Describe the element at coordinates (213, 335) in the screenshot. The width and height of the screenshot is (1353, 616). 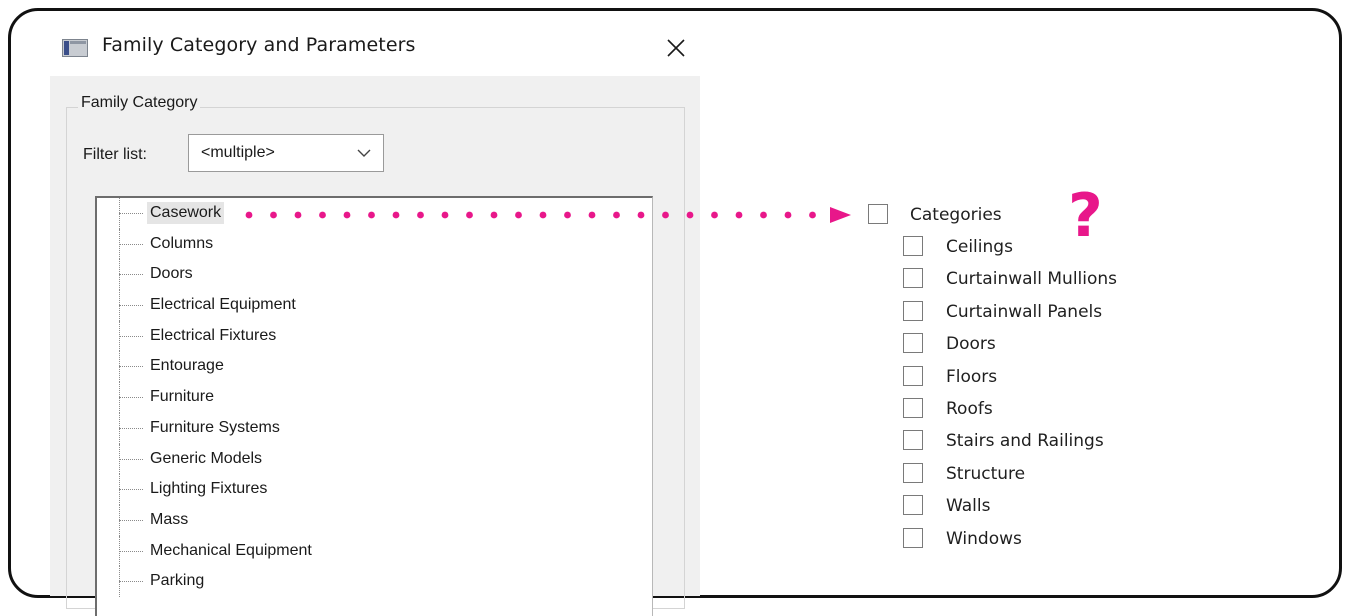
I see `tree-item-label: Electrical Fixtures` at that location.